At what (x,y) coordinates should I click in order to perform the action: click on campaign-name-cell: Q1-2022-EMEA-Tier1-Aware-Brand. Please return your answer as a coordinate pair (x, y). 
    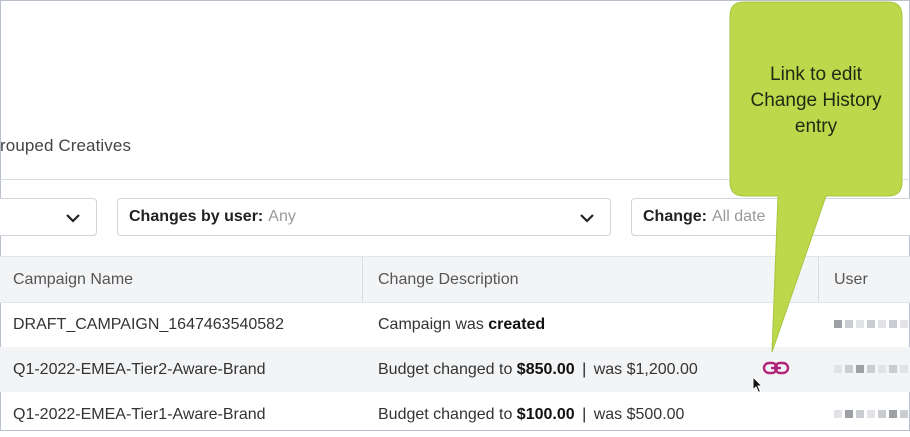
    Looking at the image, I should click on (139, 414).